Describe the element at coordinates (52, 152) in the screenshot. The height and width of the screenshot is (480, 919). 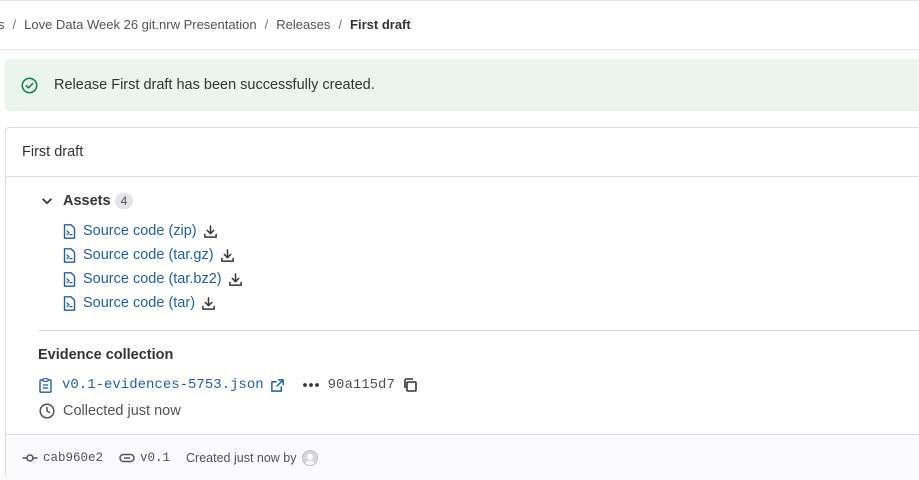
I see `release-title: First draft` at that location.